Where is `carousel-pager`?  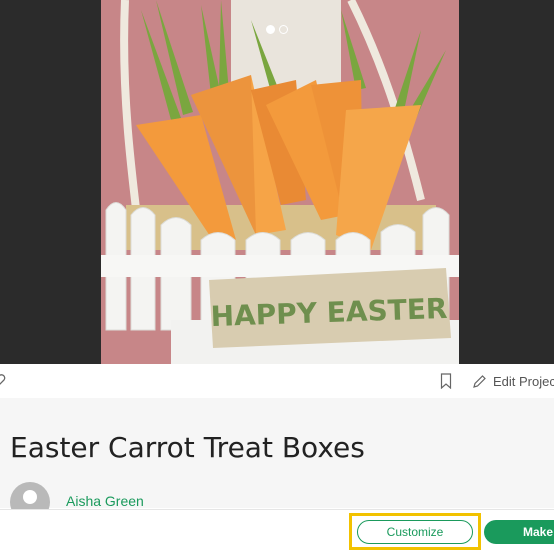 carousel-pager is located at coordinates (277, 28).